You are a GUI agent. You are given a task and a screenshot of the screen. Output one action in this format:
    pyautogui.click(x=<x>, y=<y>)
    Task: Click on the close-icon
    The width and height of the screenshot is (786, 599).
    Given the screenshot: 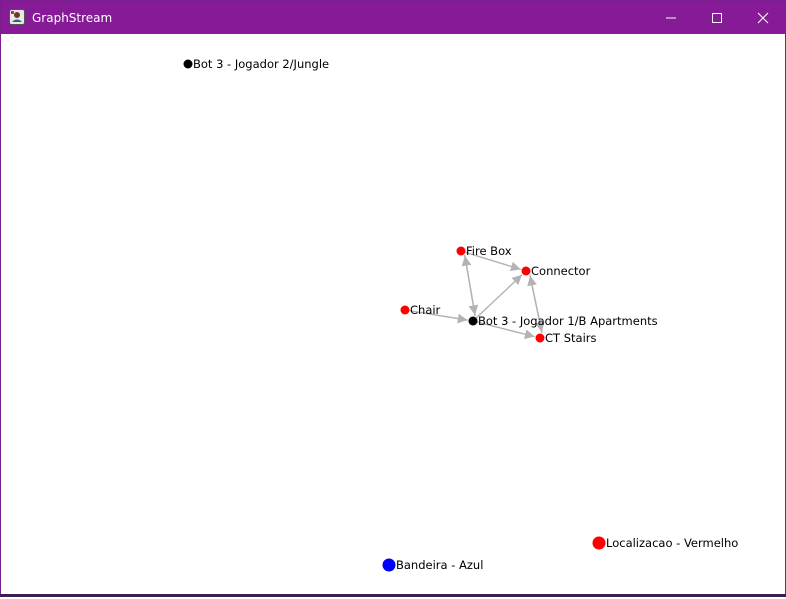 What is the action you would take?
    pyautogui.click(x=763, y=18)
    